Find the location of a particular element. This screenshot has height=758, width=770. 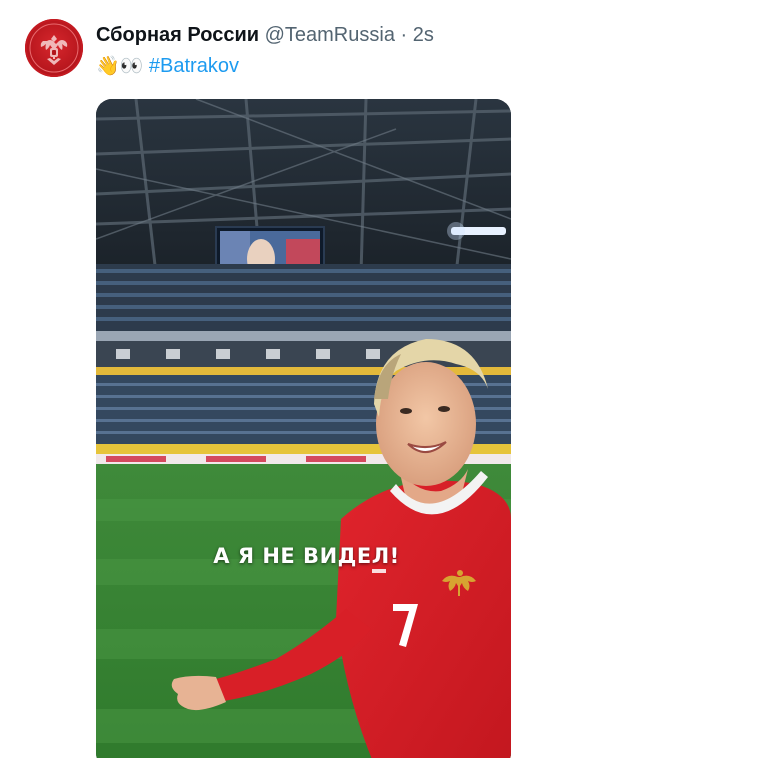

avatar is located at coordinates (54, 48).